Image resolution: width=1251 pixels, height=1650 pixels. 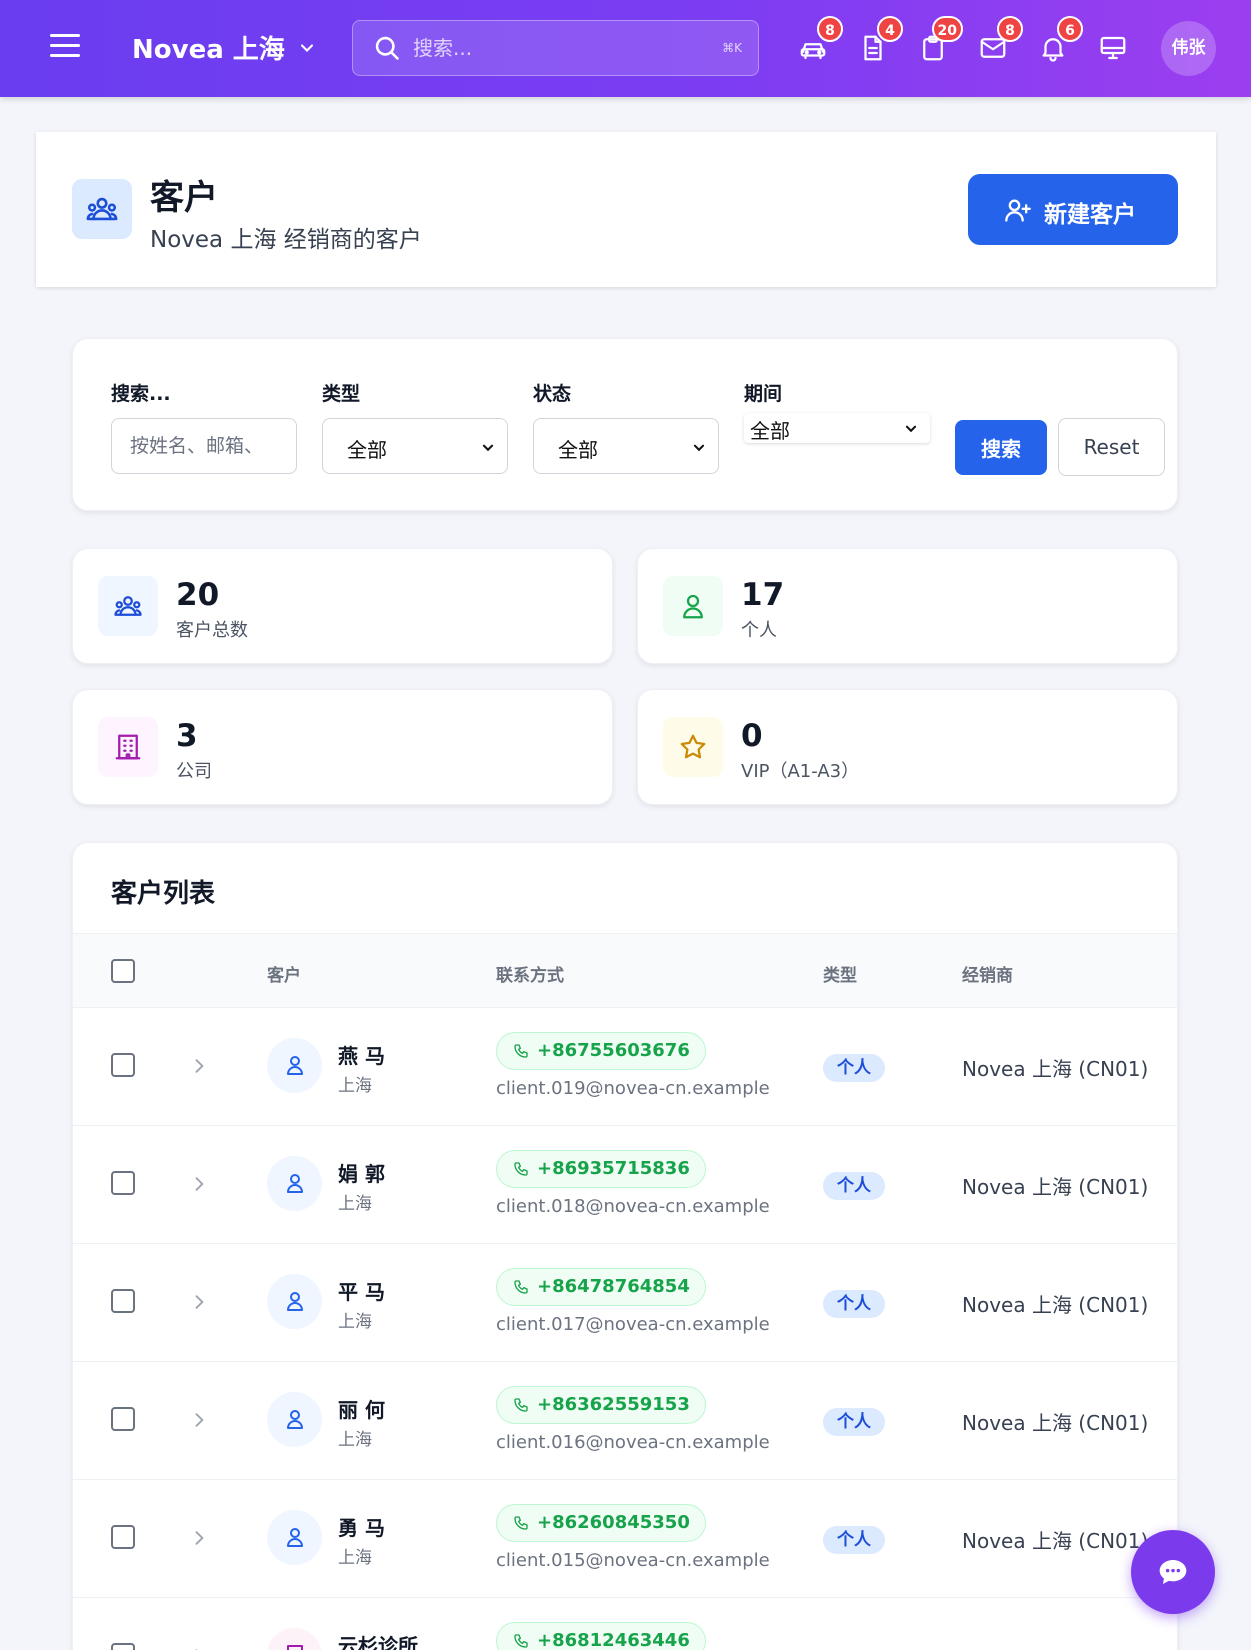 I want to click on select-all-checkbox, so click(x=123, y=971).